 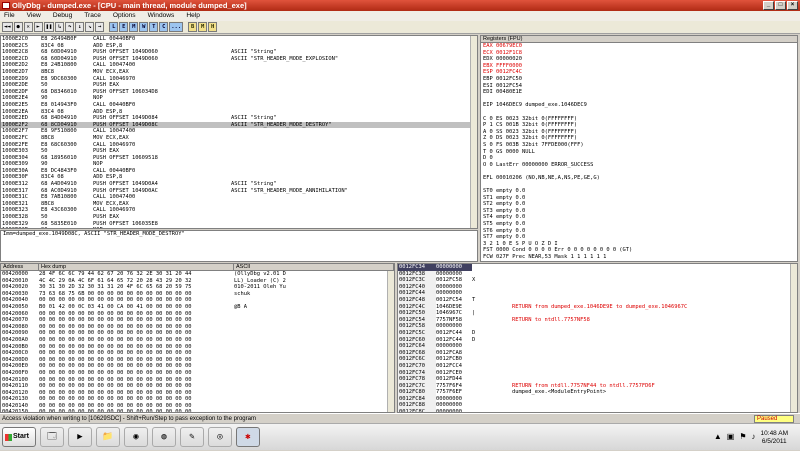 I want to click on paint-icon: ✎, so click(x=192, y=437).